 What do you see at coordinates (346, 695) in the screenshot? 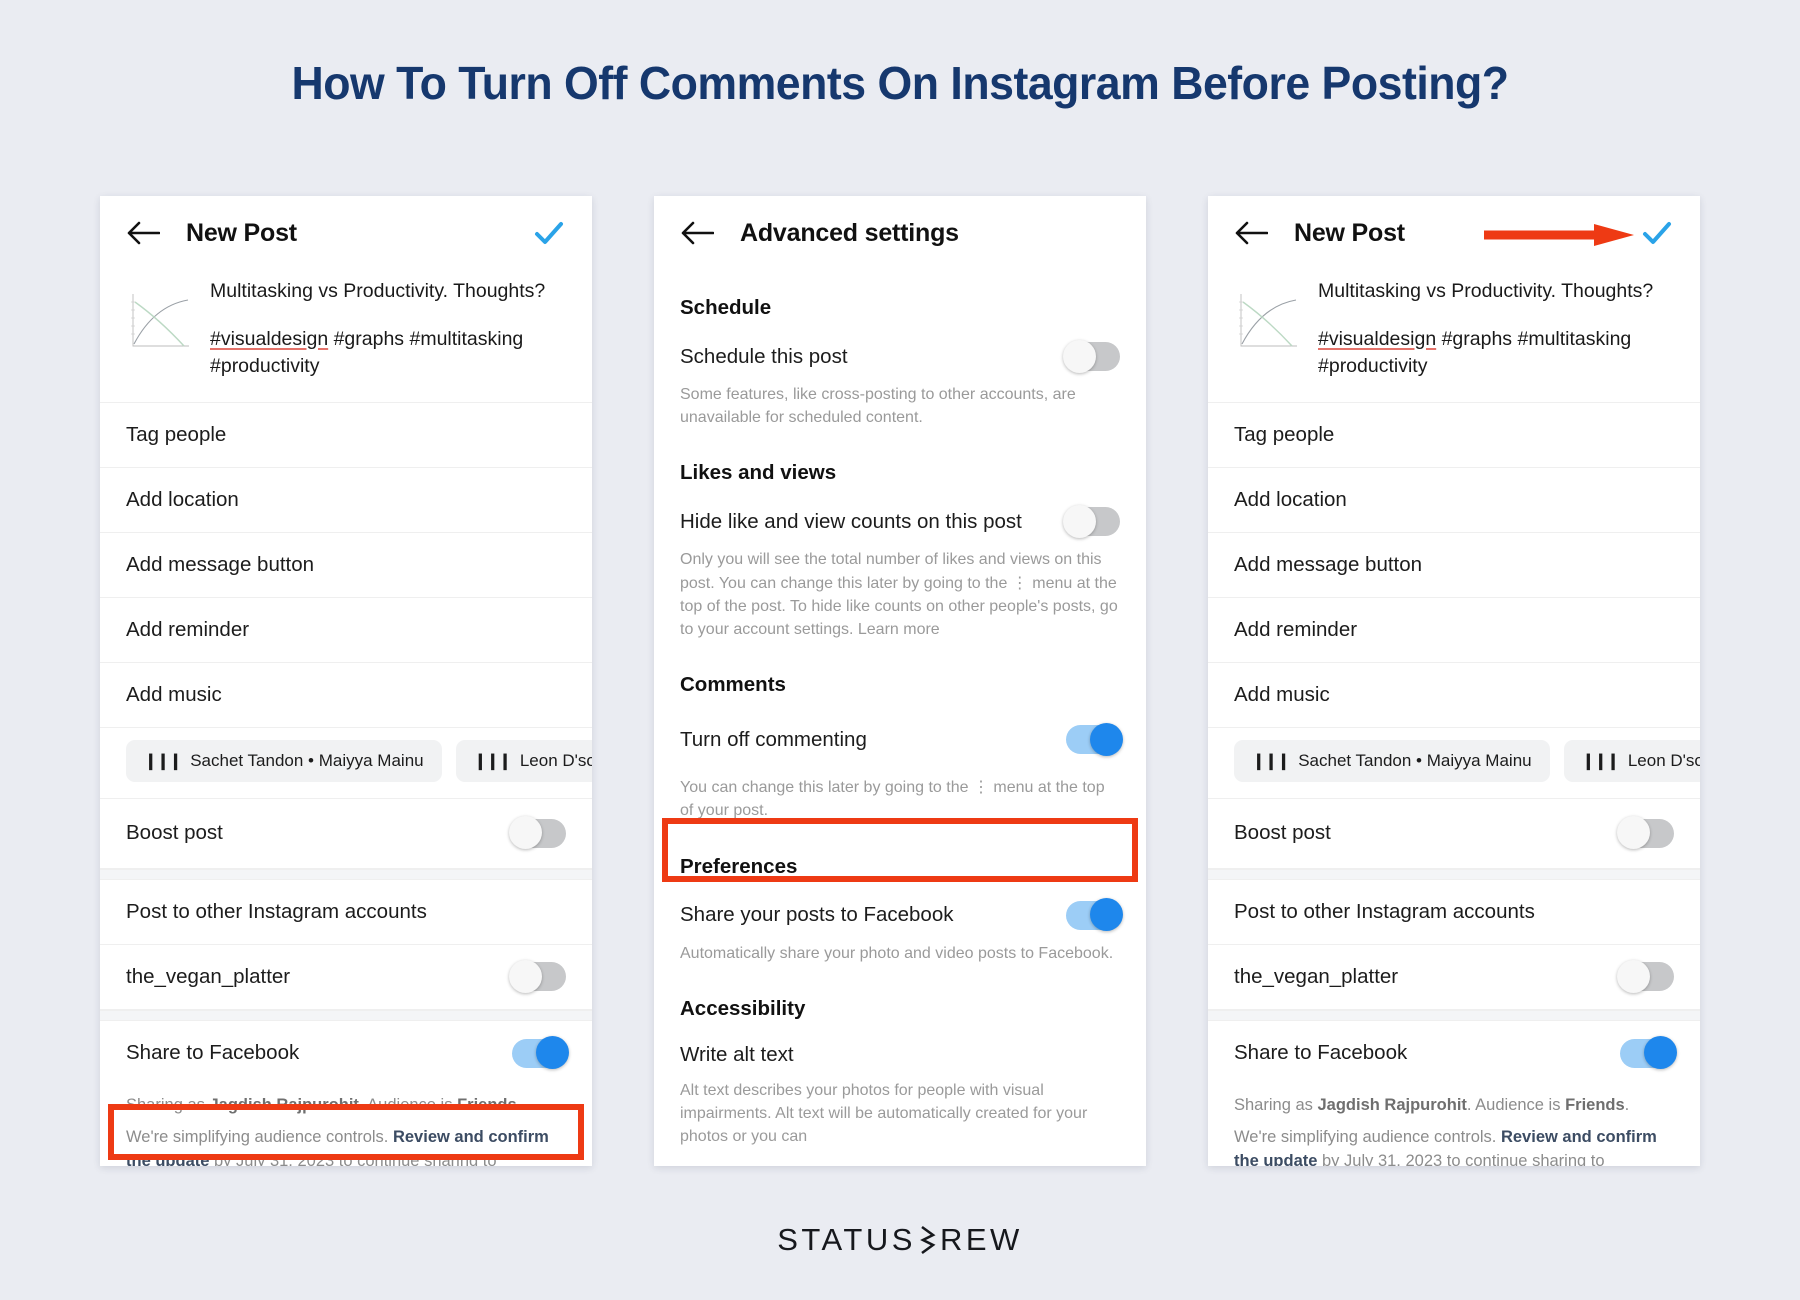
I see `panel1-row-add-music: Add music` at bounding box center [346, 695].